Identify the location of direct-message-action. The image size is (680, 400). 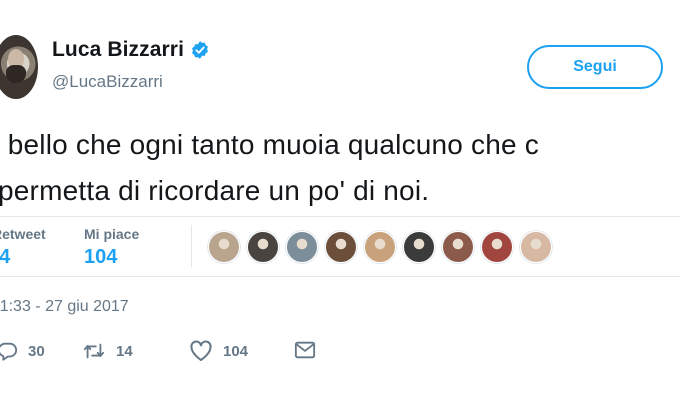
(305, 350).